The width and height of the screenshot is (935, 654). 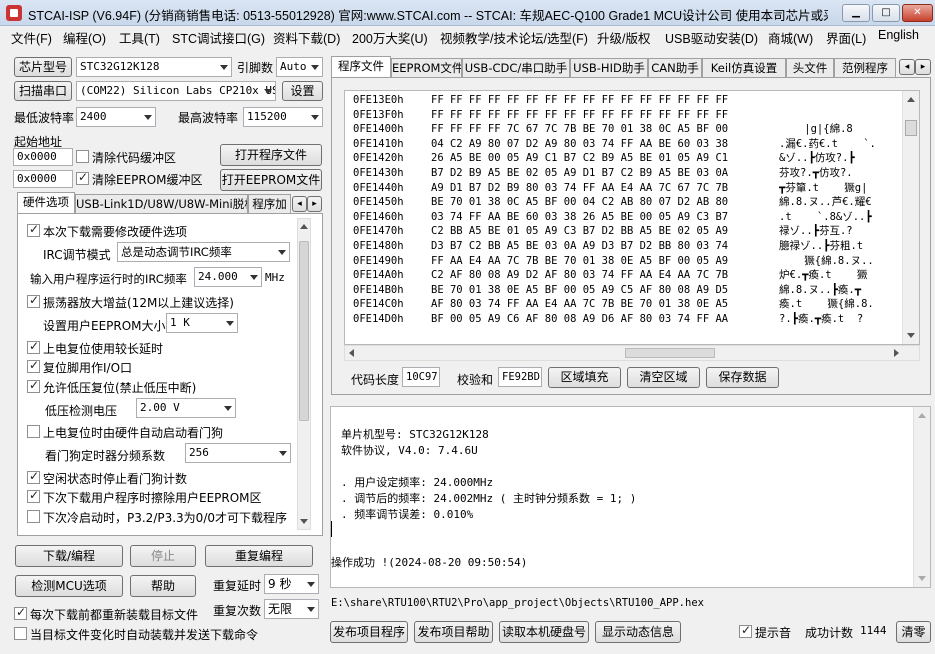 What do you see at coordinates (186, 408) in the screenshot?
I see `low-voltage-level-select: 2.00 V` at bounding box center [186, 408].